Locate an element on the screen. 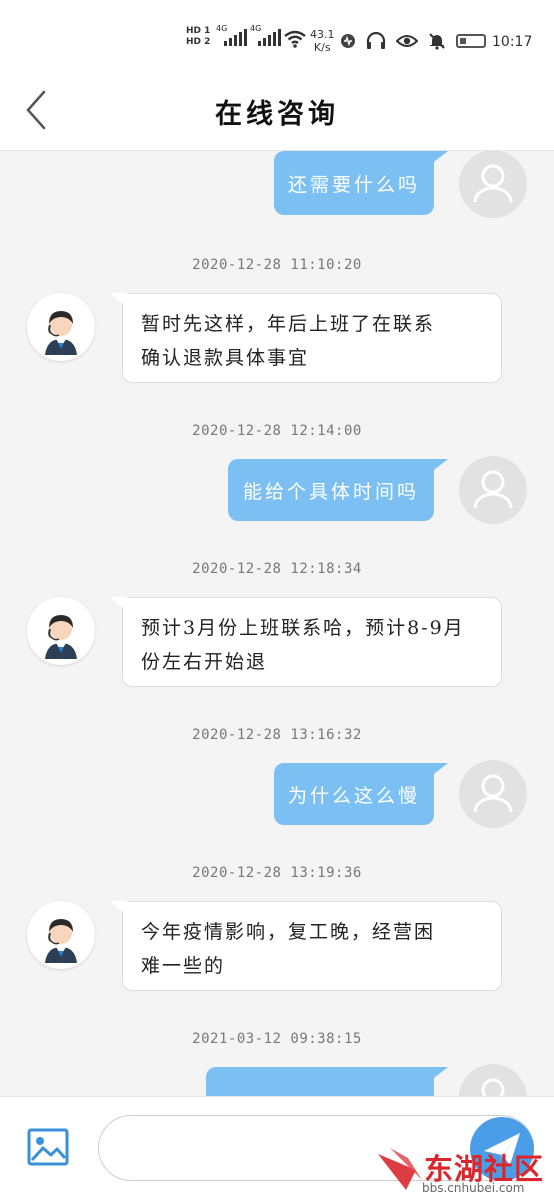 The width and height of the screenshot is (554, 1201). mute-bell-icon is located at coordinates (437, 41).